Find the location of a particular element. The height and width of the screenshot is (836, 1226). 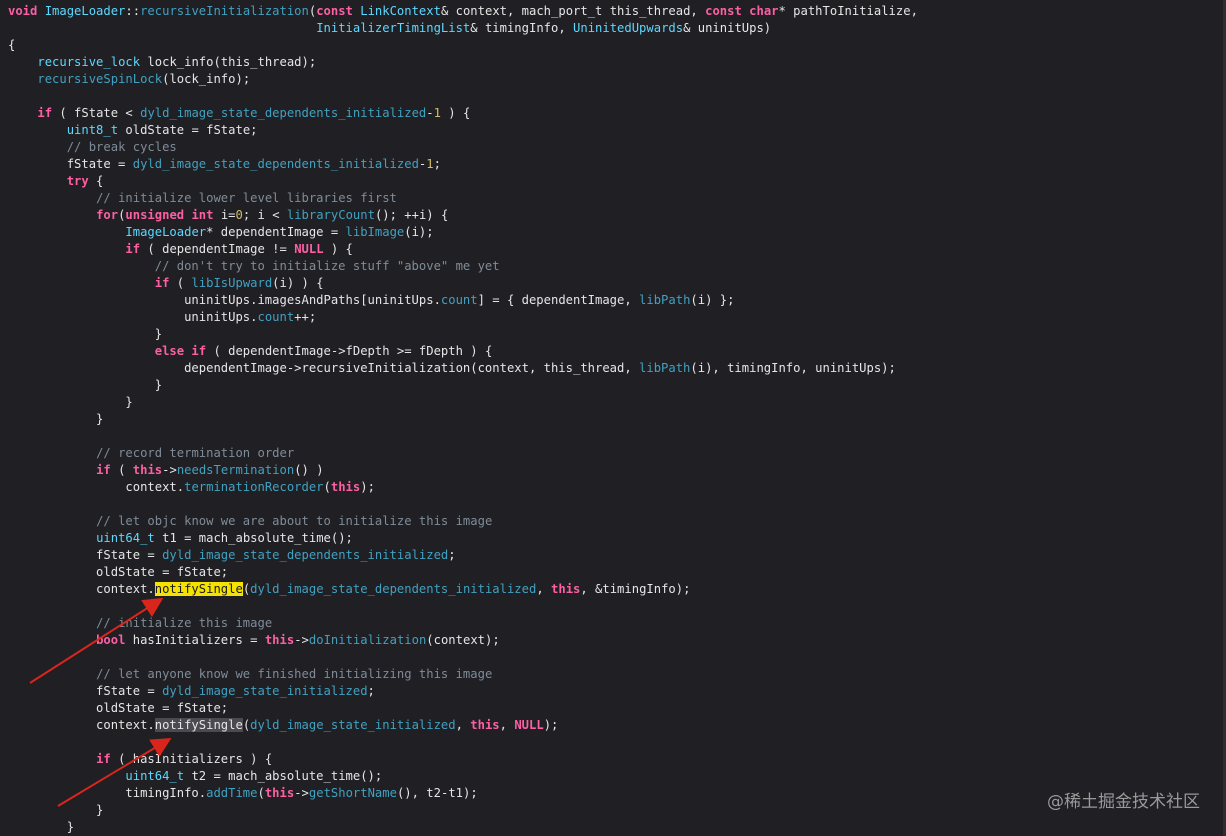

arrow-to-first-notifysingle is located at coordinates (96, 640).